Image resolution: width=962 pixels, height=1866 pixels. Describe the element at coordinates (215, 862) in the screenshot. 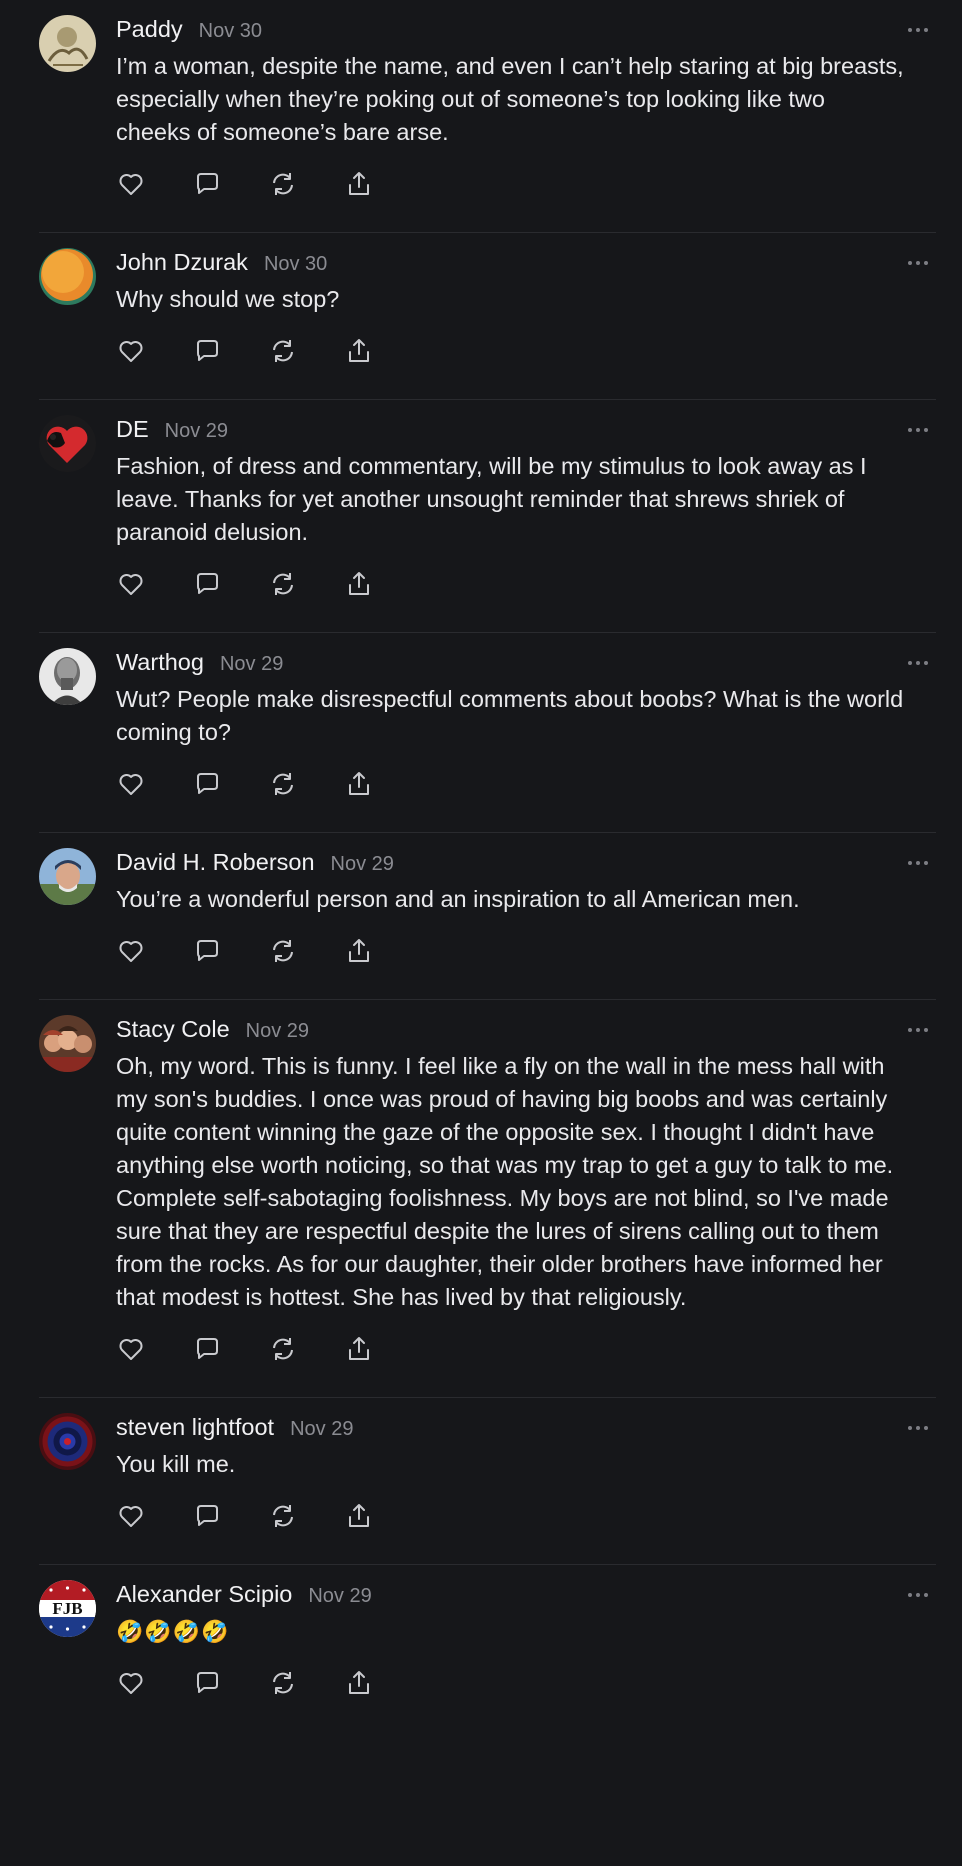

I see `comment-author: David H. Roberson` at that location.